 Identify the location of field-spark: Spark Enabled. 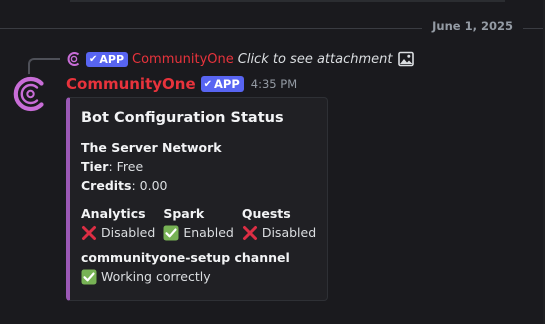
(198, 223).